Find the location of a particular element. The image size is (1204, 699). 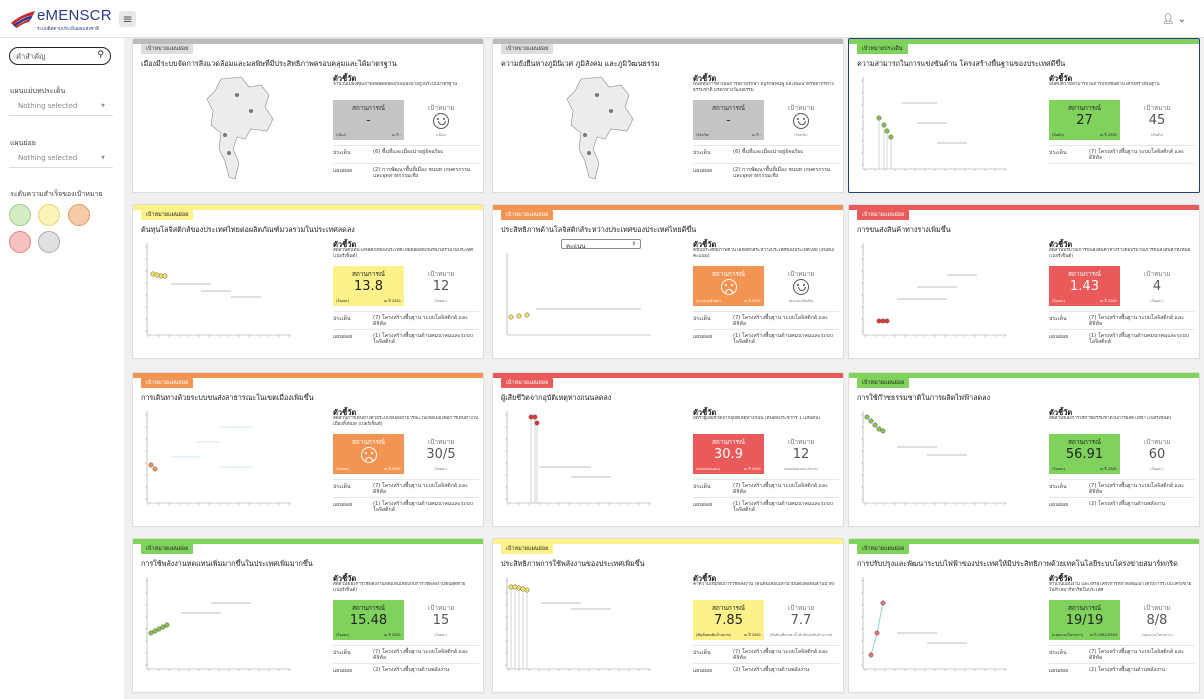

issue-value: (6) พื้นที่และเมืองน่าอยู่อัจฉริยะ is located at coordinates (408, 152).